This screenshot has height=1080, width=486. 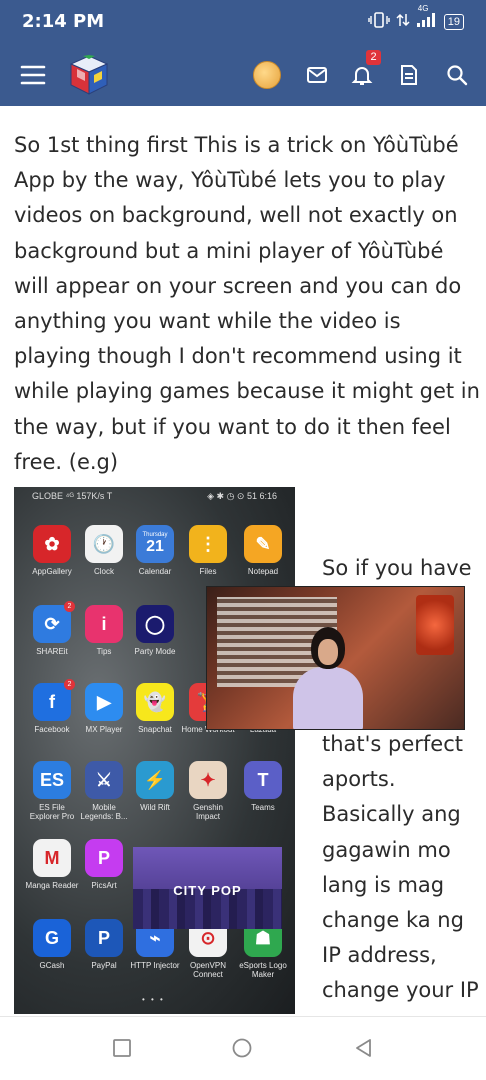 I want to click on embedded-app-facebook: f 2 Facebook, so click(x=52, y=706).